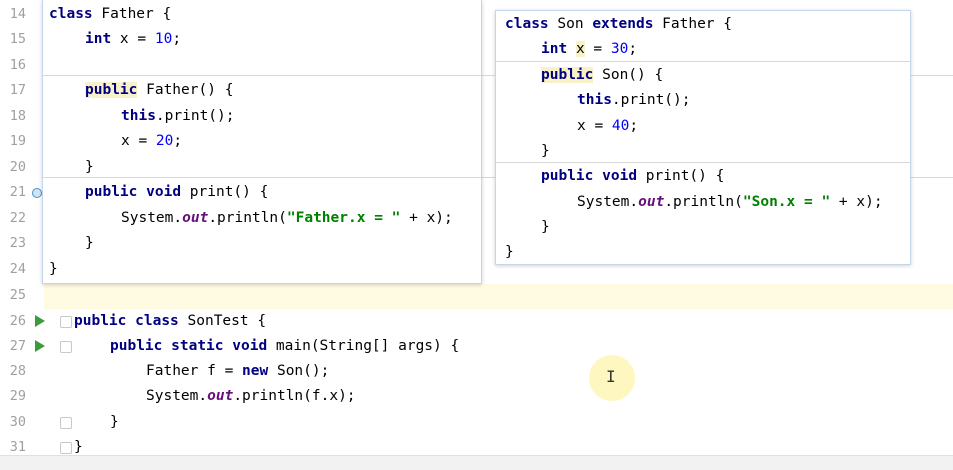 Image resolution: width=953 pixels, height=470 pixels. What do you see at coordinates (549, 371) in the screenshot?
I see `code-line: Father f = new Son();` at bounding box center [549, 371].